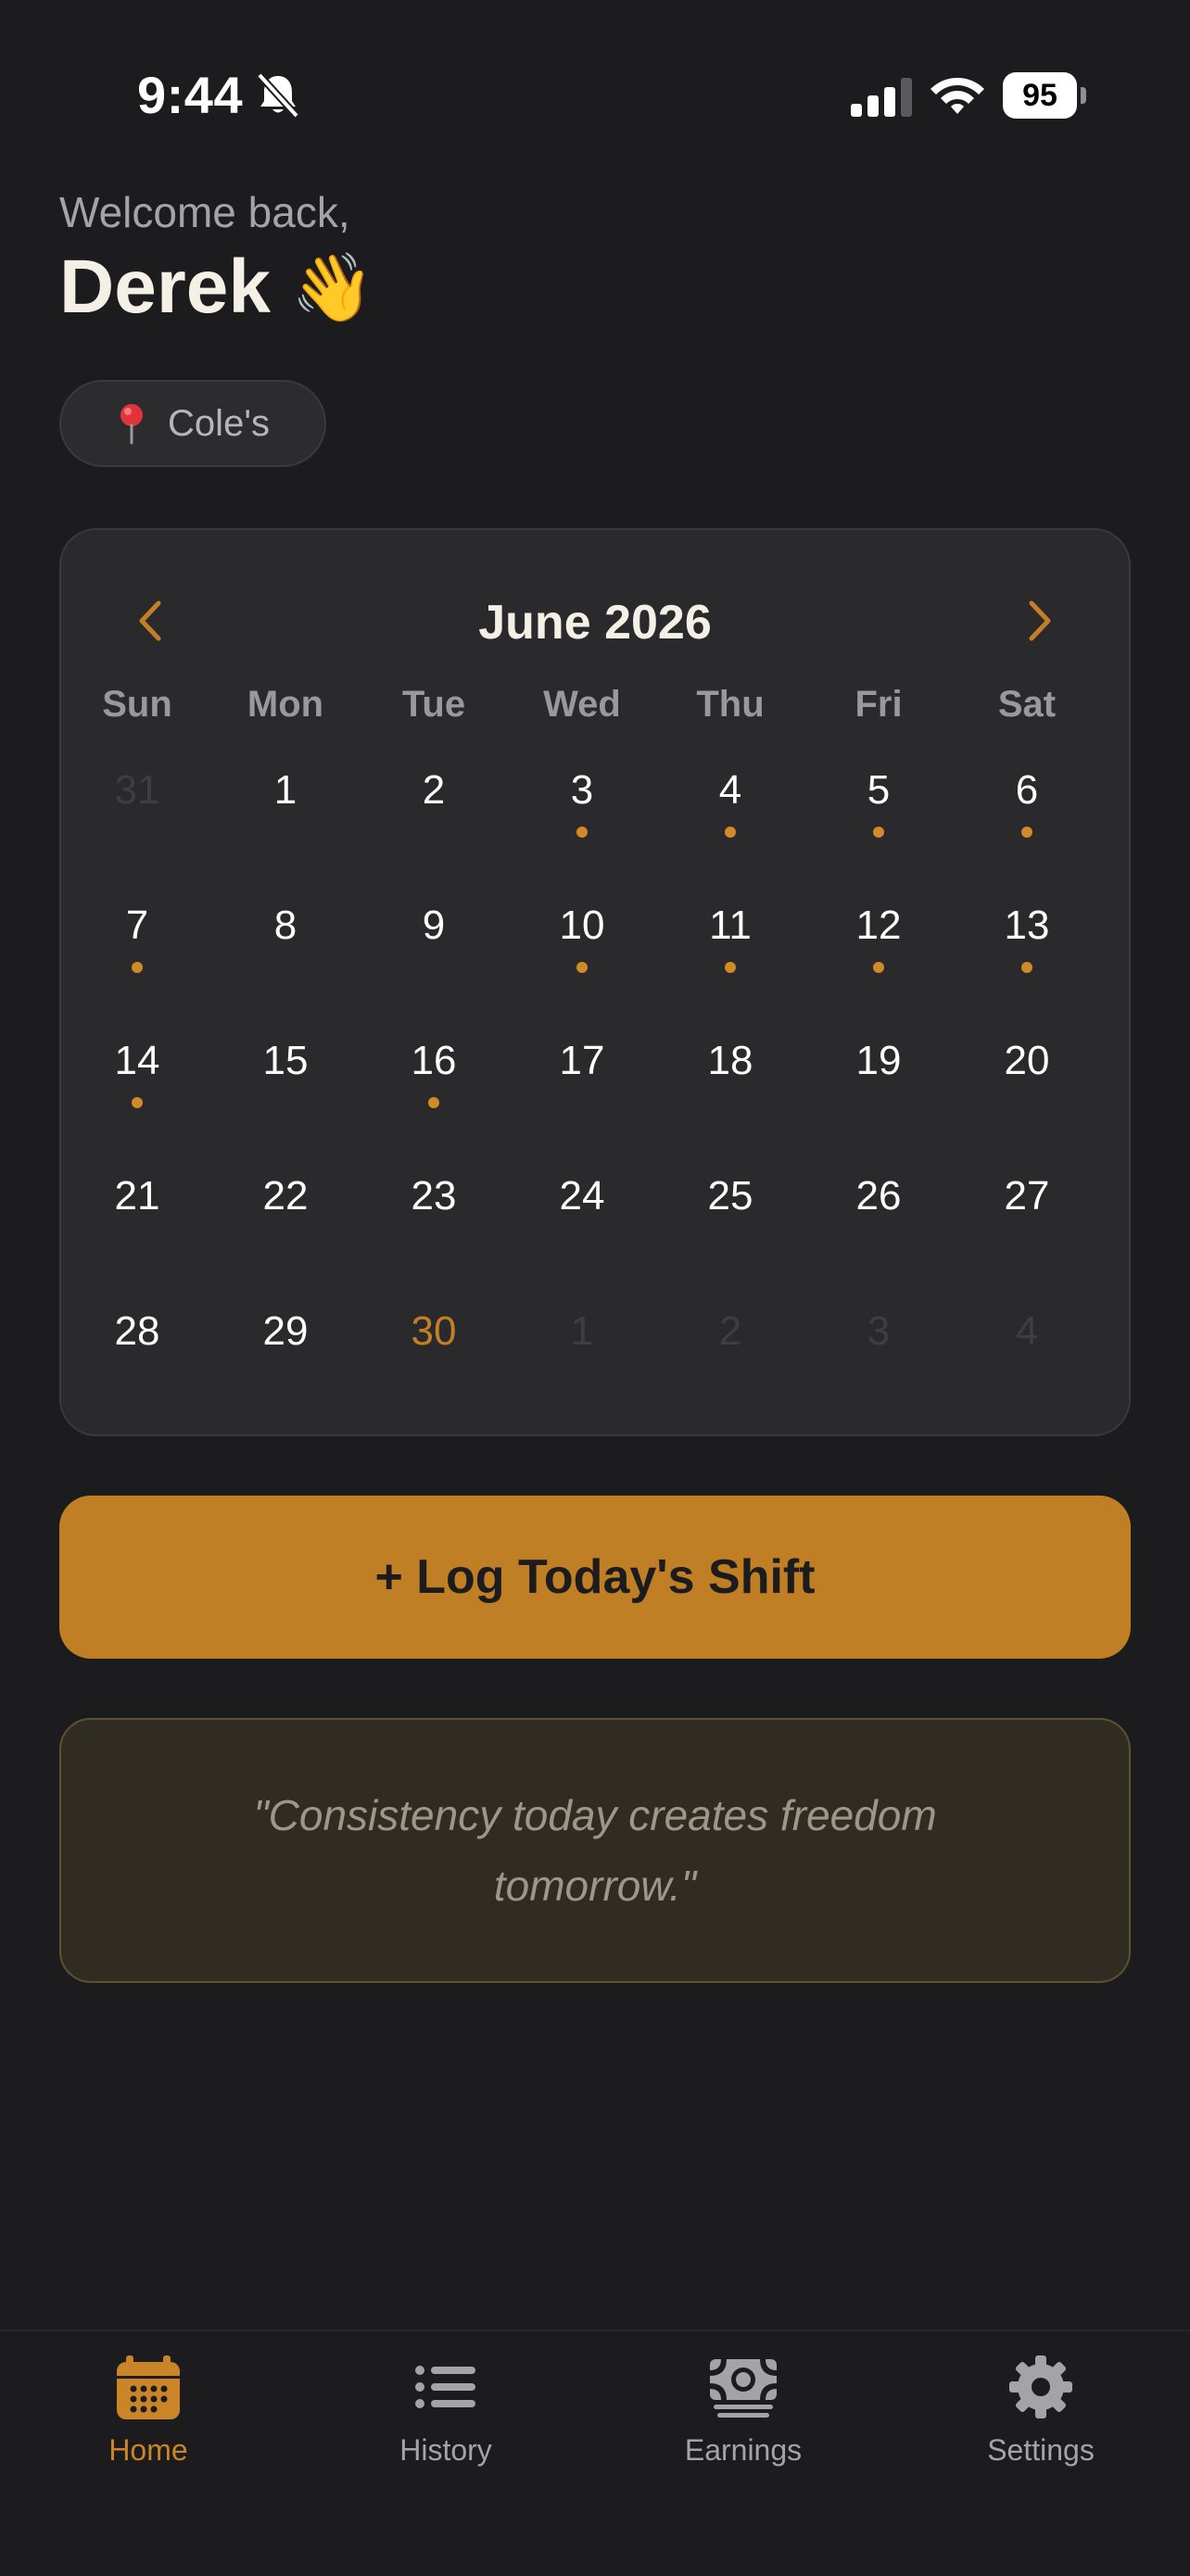 The width and height of the screenshot is (1190, 2576). Describe the element at coordinates (1040, 2424) in the screenshot. I see `tab-settings: Settings` at that location.